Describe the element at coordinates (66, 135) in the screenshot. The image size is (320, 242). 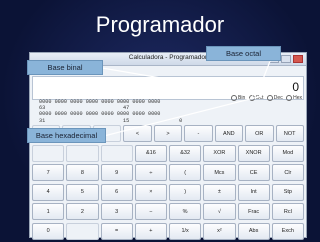
I see `callout-hexadecimal: Base hexadecimal` at that location.